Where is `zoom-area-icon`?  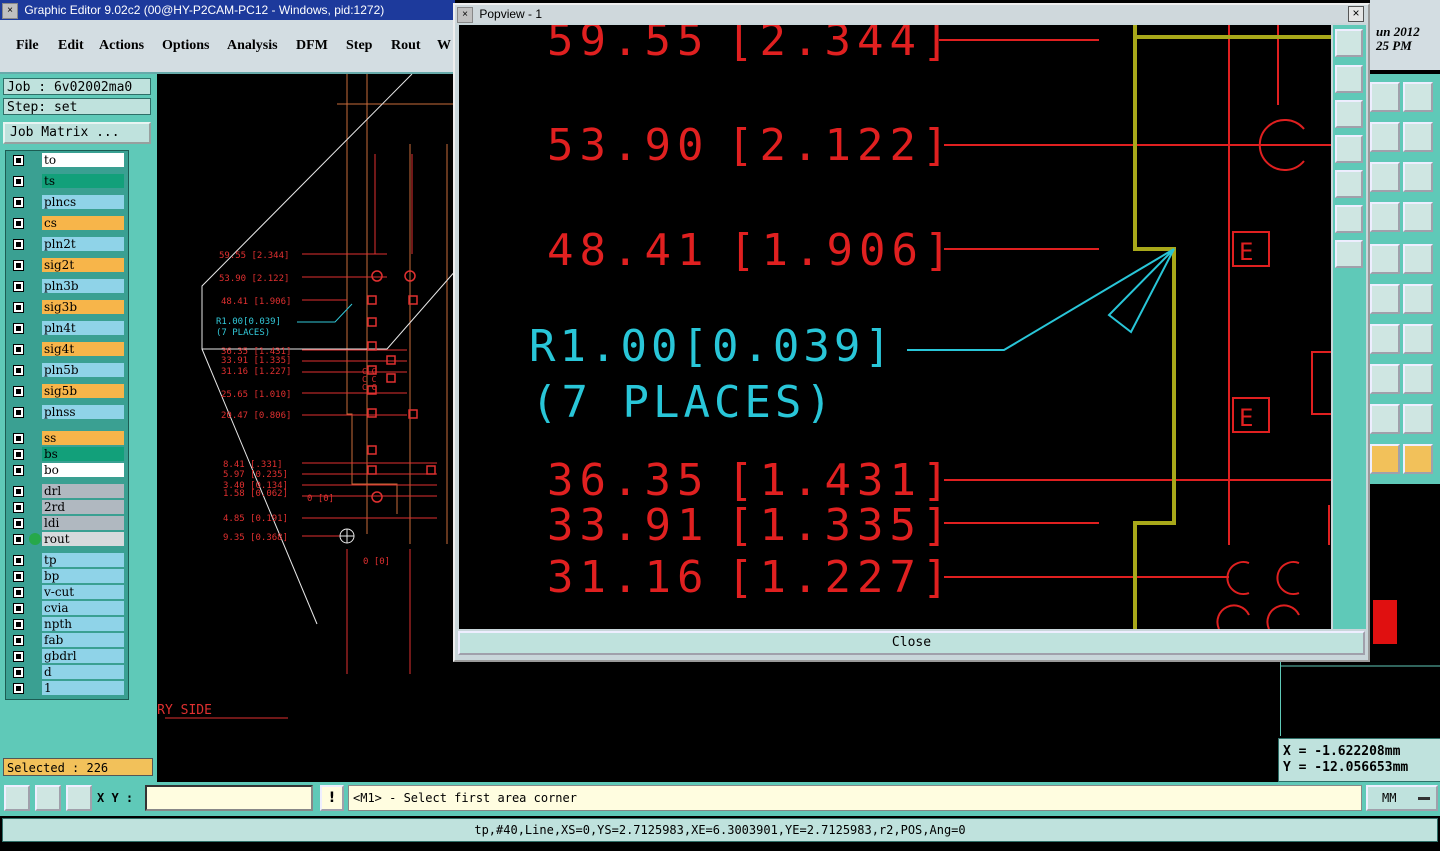 zoom-area-icon is located at coordinates (17, 798).